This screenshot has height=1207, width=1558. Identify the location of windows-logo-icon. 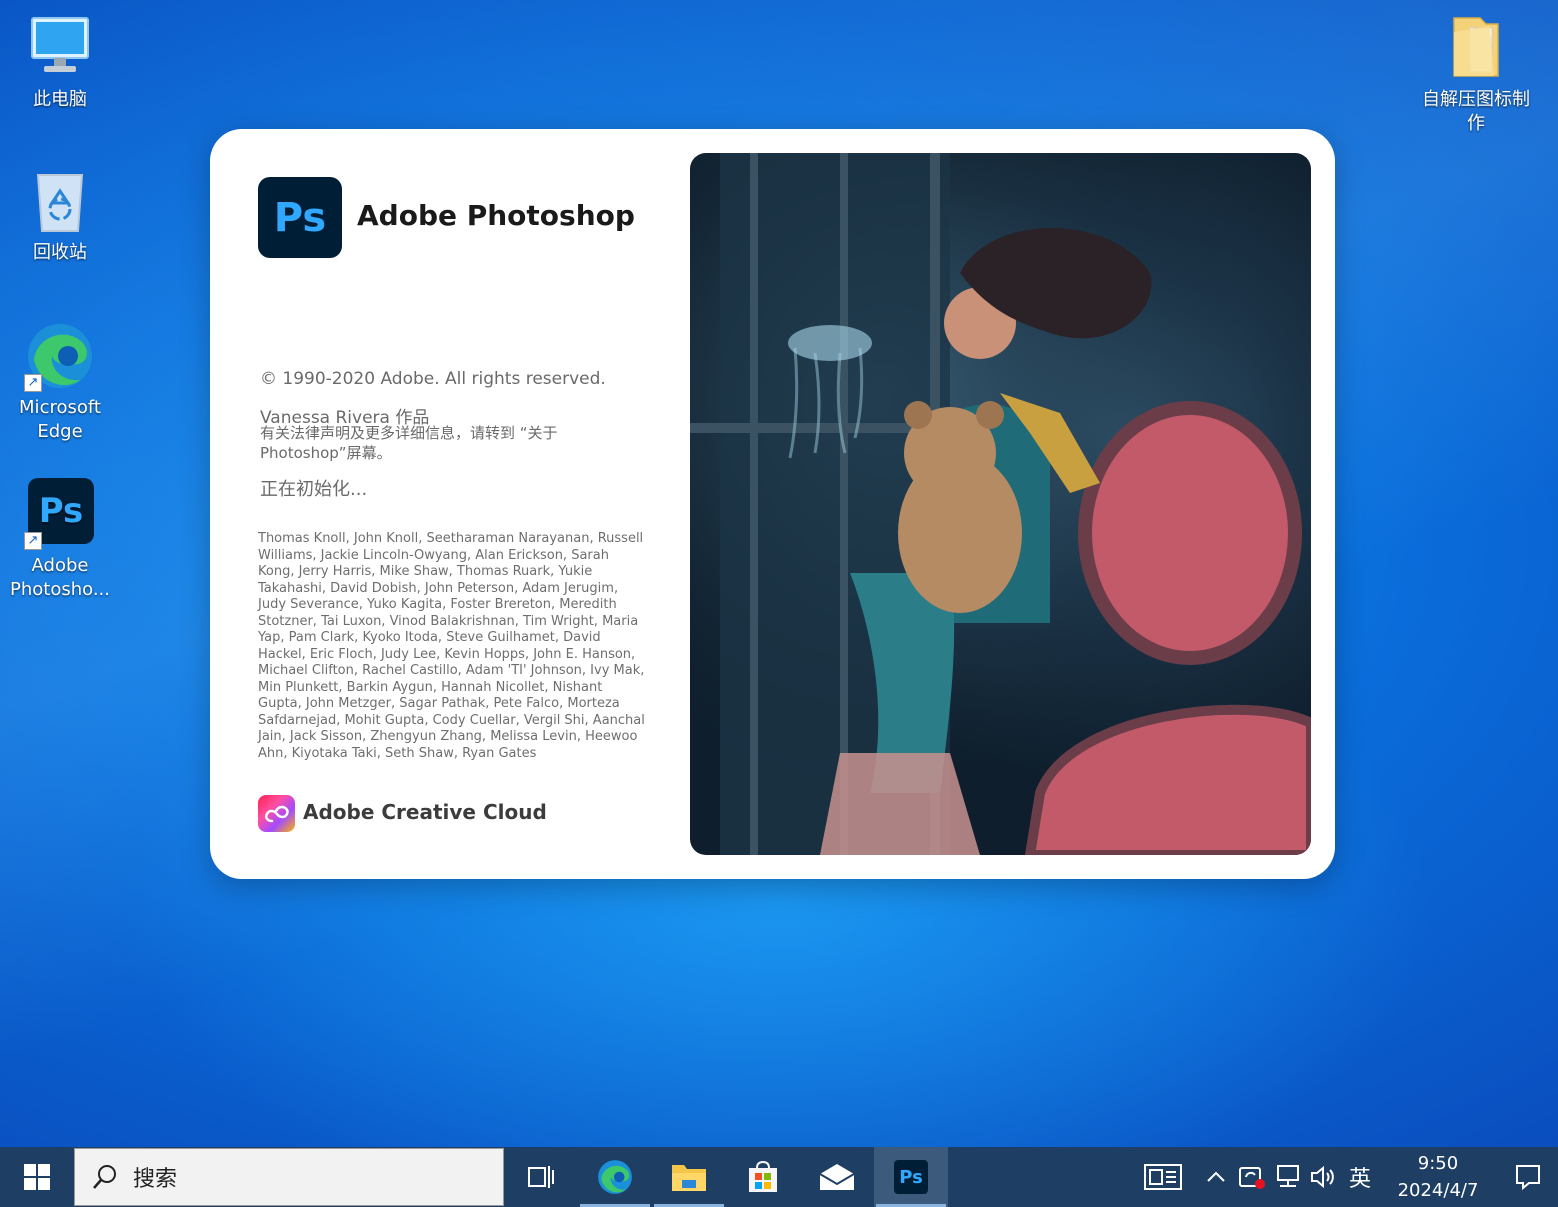
(37, 1177).